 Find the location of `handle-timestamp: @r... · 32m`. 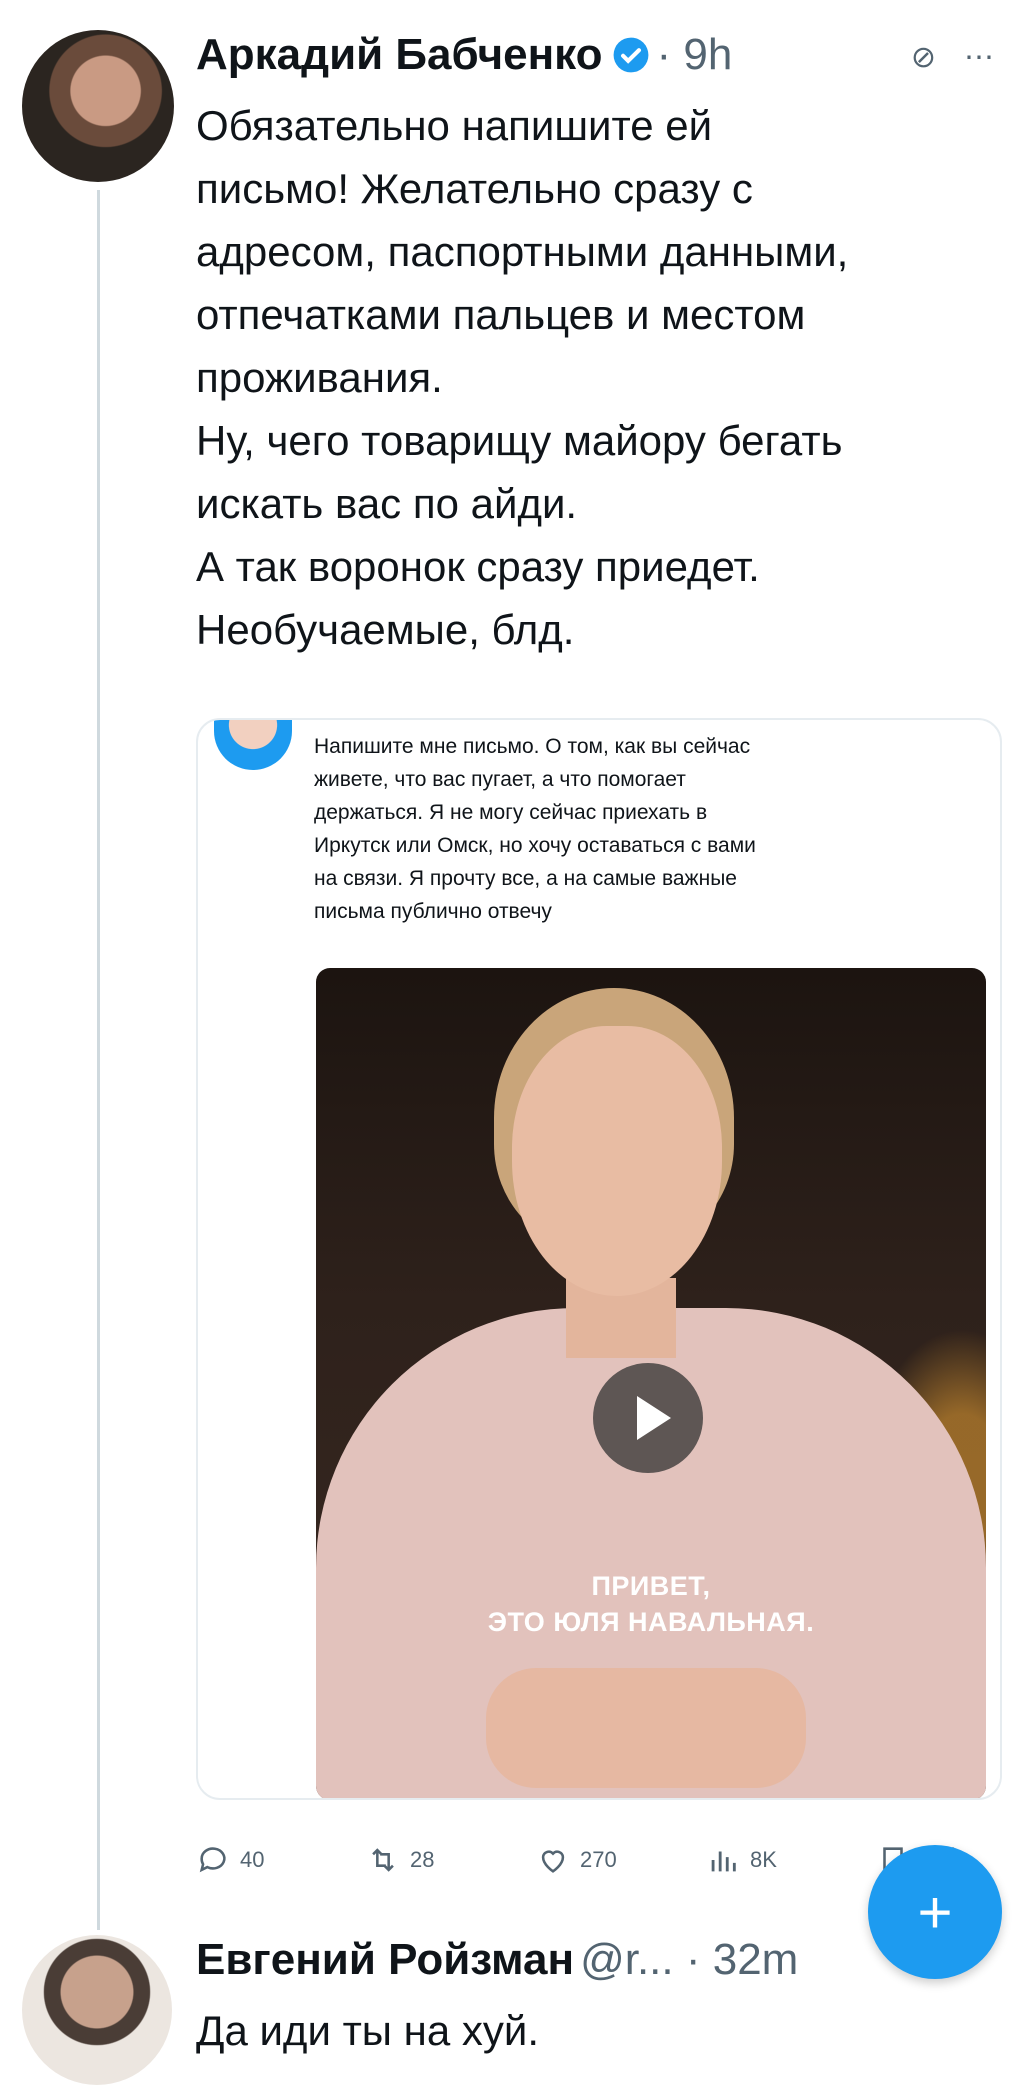

handle-timestamp: @r... · 32m is located at coordinates (689, 1960).